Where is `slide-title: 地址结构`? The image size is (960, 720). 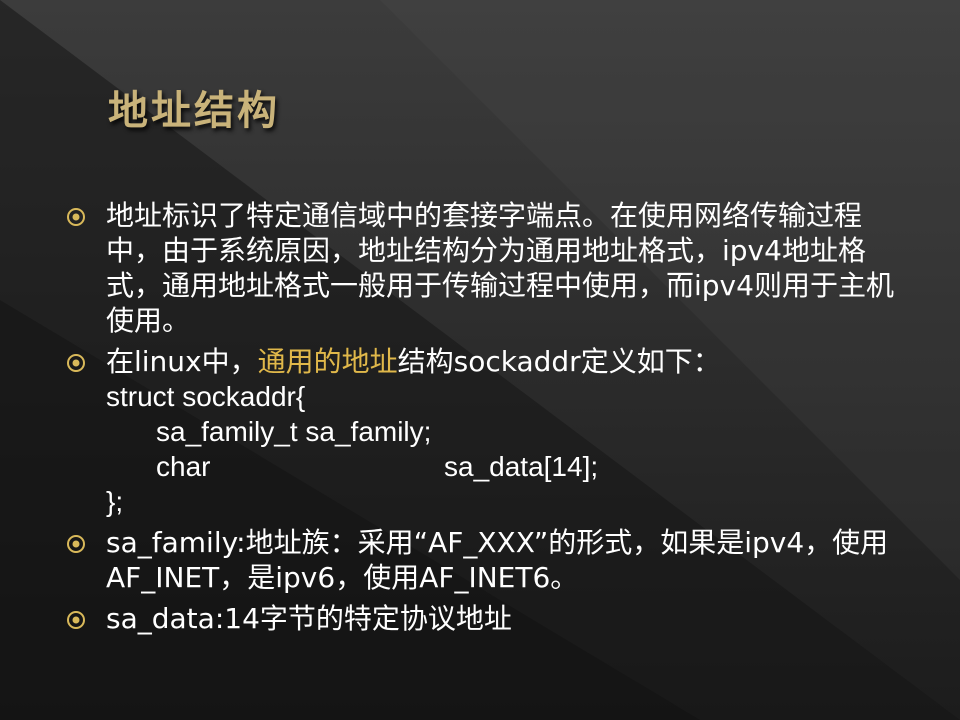
slide-title: 地址结构 is located at coordinates (194, 110).